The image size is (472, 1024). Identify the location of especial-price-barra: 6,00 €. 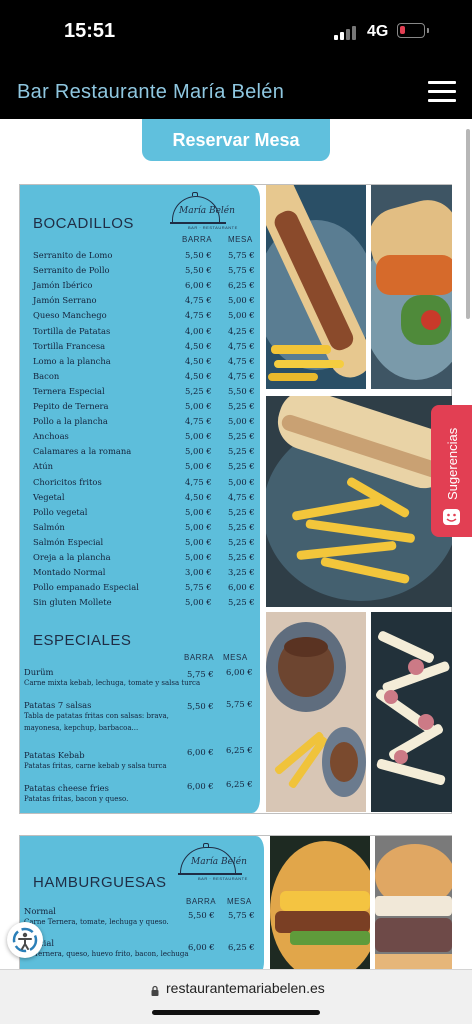
(200, 752).